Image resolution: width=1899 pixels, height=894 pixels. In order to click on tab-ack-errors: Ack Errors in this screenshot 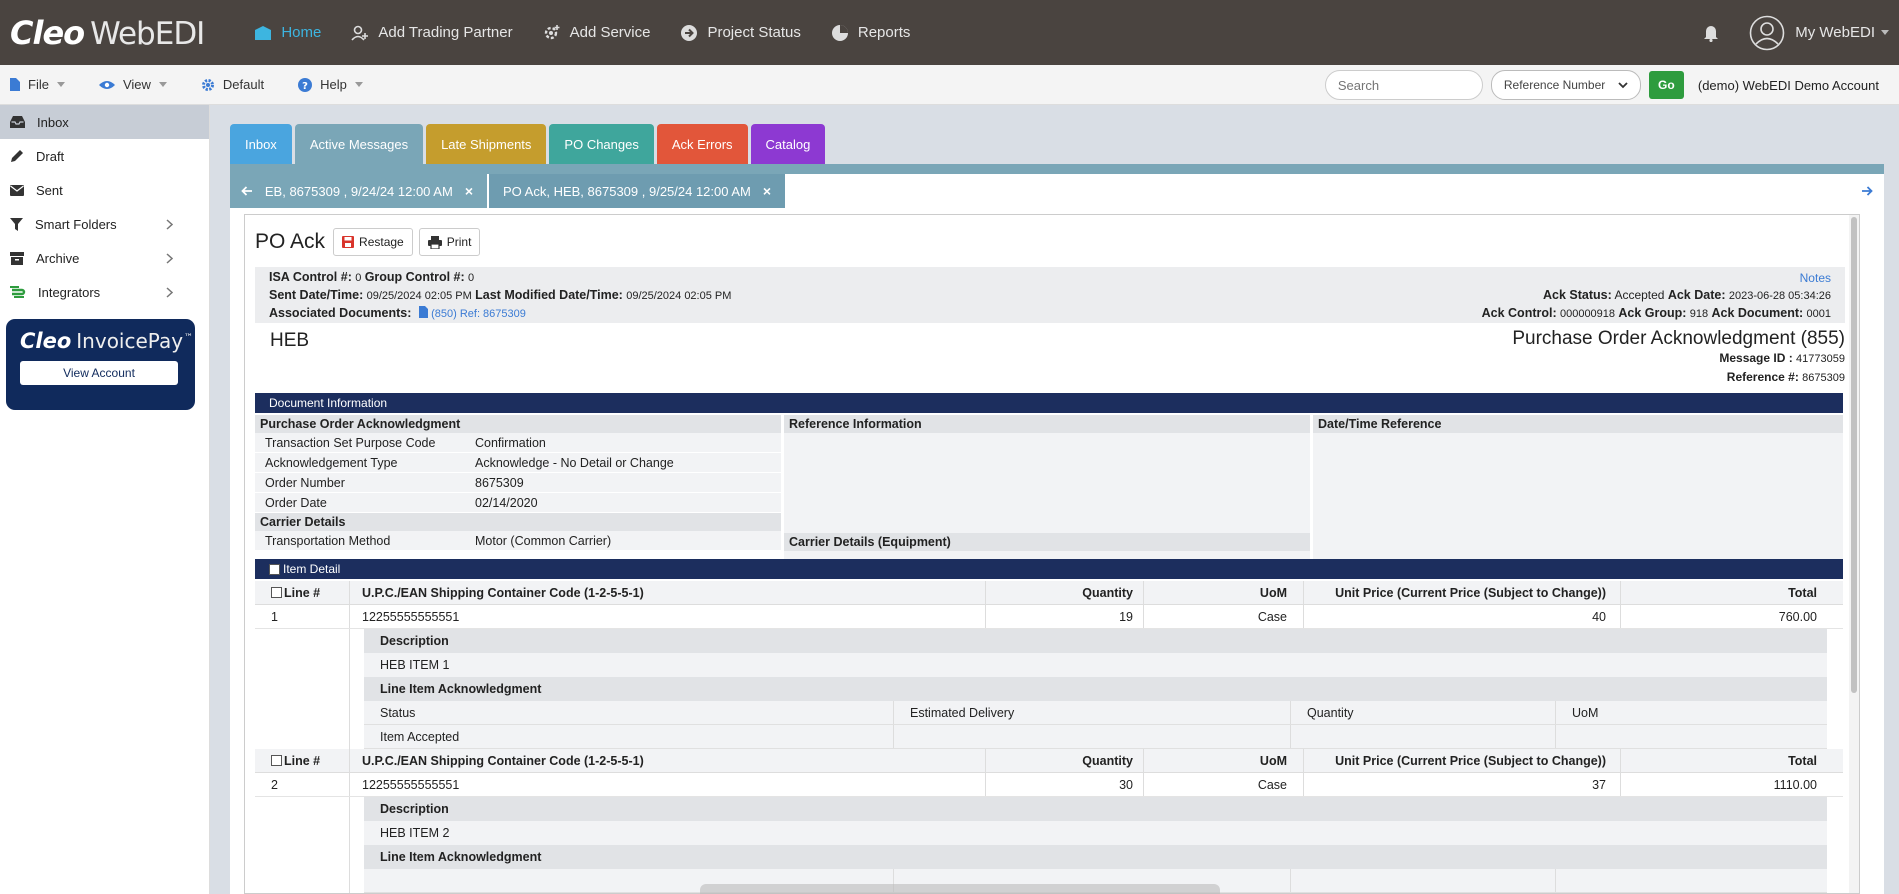, I will do `click(702, 144)`.